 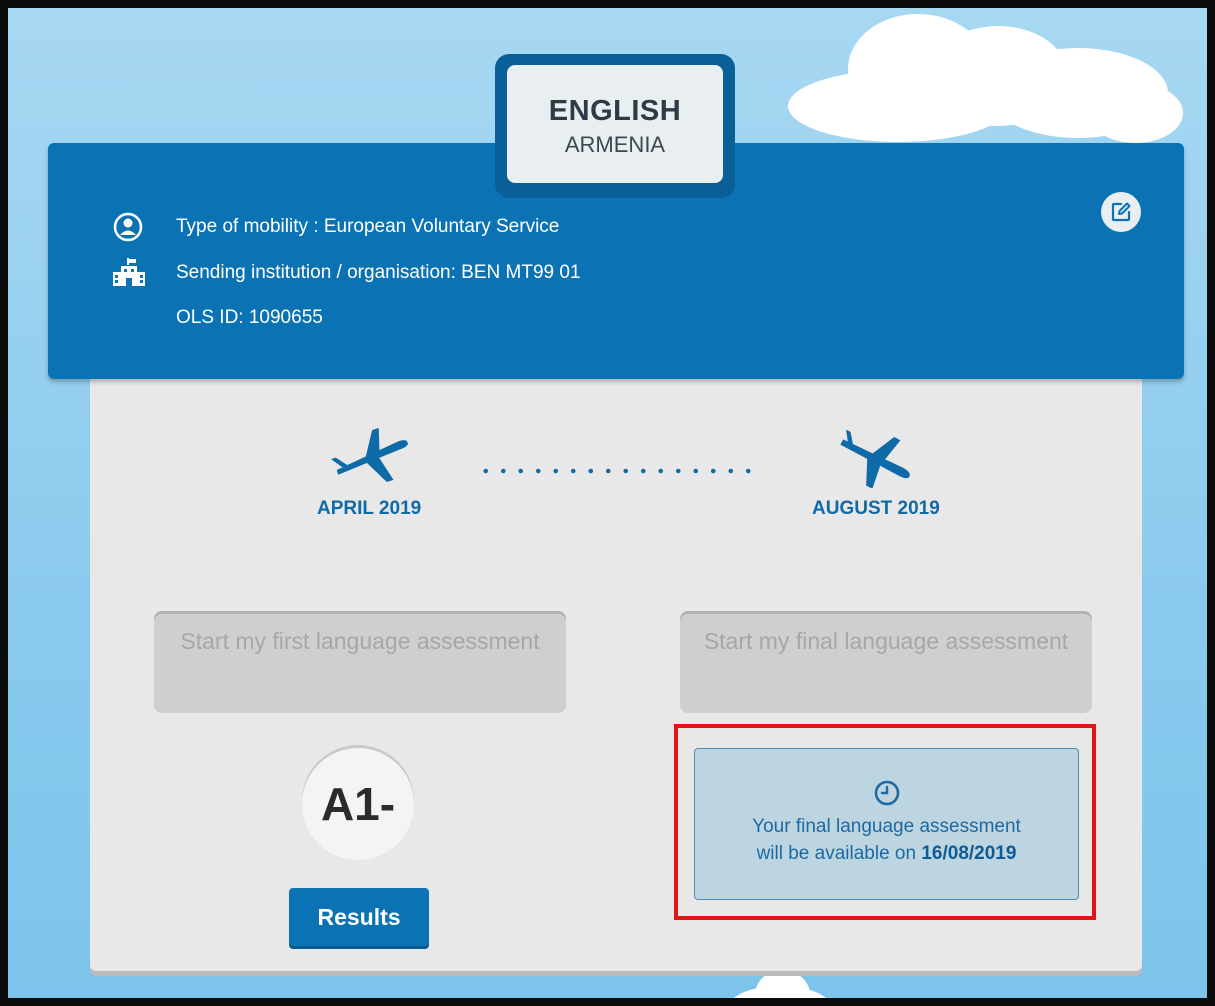 What do you see at coordinates (875, 458) in the screenshot?
I see `plane-landing-icon` at bounding box center [875, 458].